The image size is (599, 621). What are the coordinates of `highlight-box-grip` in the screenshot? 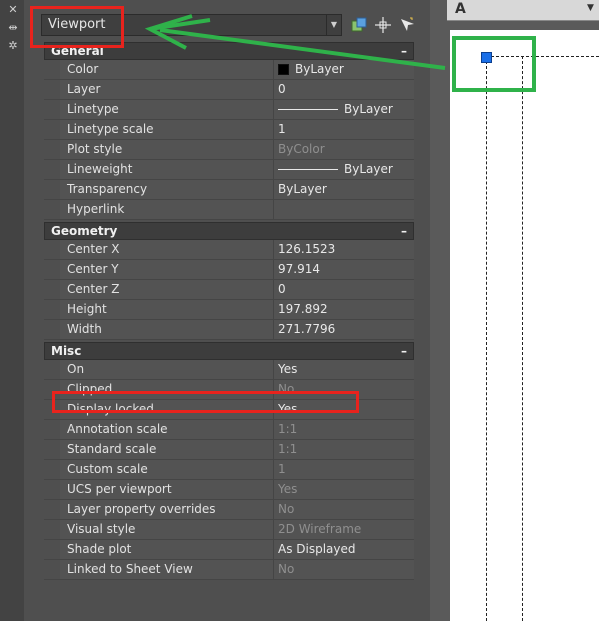 It's located at (494, 64).